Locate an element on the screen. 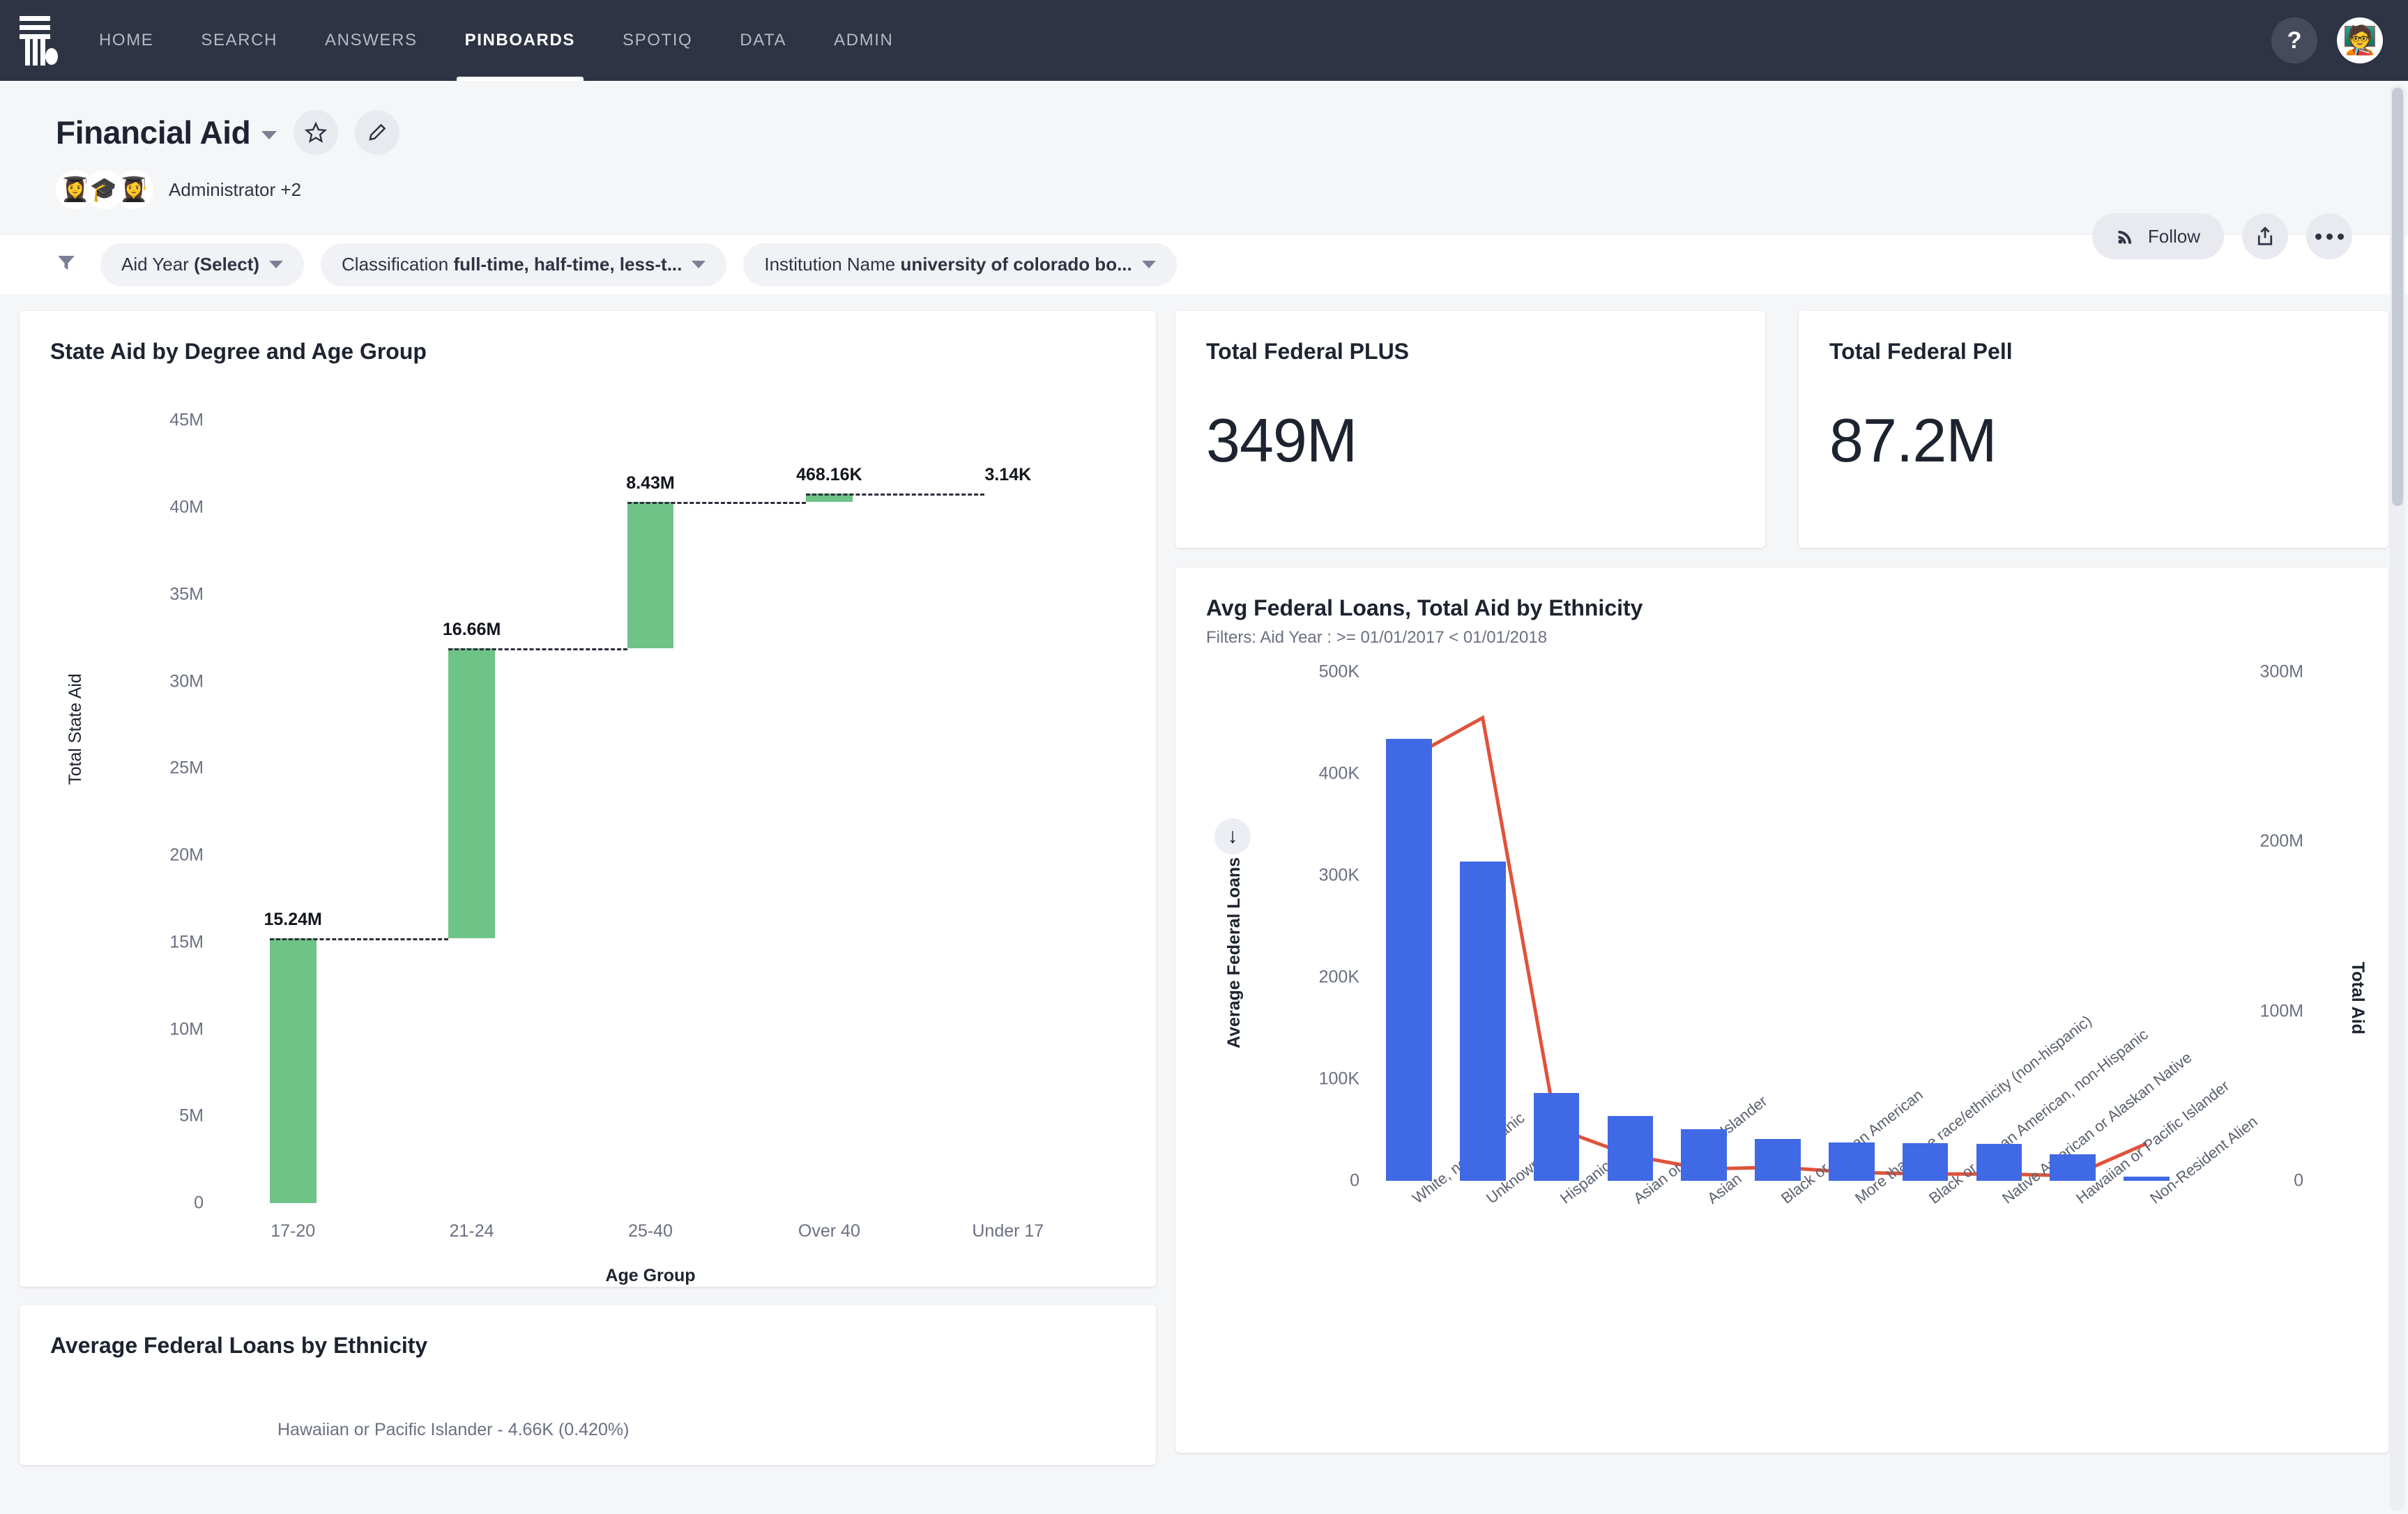 The image size is (2408, 1514). left-y-axis-title: Average Federal Loans is located at coordinates (1234, 953).